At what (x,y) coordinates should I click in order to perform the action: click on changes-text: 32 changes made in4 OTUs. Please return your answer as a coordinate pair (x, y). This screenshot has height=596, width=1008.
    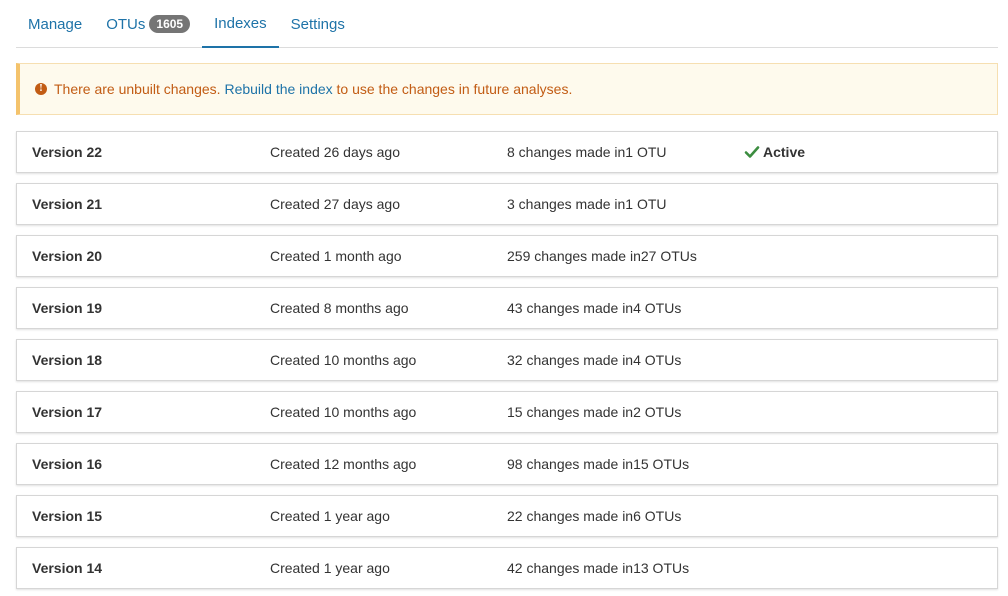
    Looking at the image, I should click on (594, 360).